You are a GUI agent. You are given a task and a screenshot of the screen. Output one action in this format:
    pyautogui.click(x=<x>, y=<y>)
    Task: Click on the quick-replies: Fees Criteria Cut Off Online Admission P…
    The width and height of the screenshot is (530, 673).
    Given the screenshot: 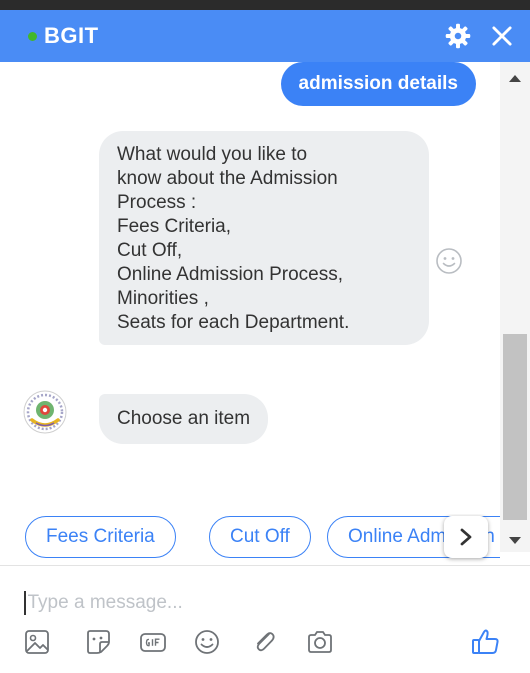 What is the action you would take?
    pyautogui.click(x=250, y=543)
    